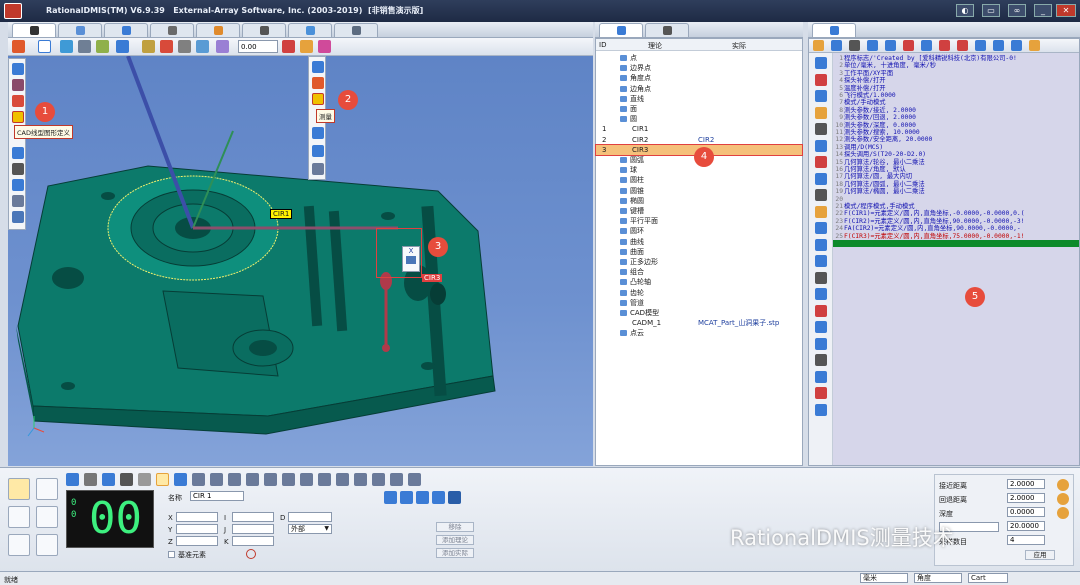 The width and height of the screenshot is (1080, 585). I want to click on tree-row: CAD模型, so click(699, 313).